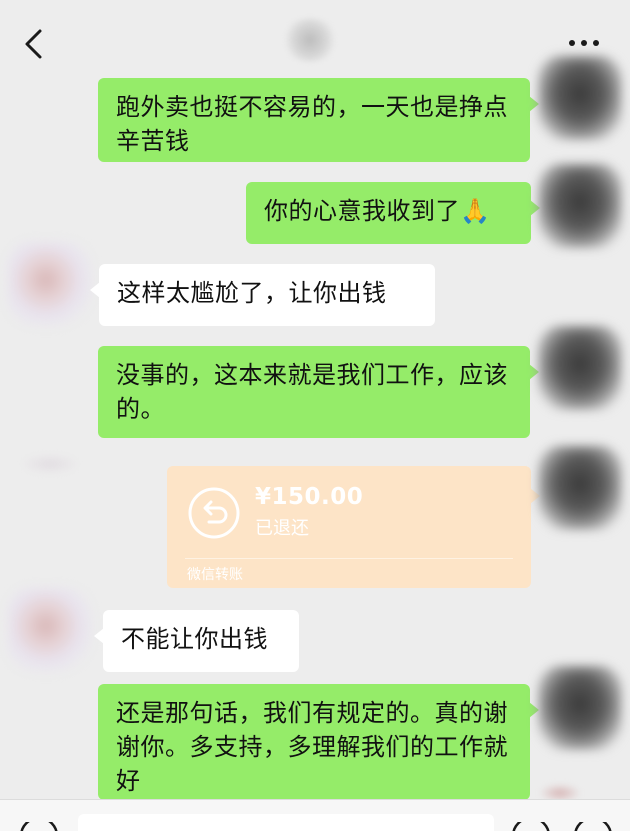 The width and height of the screenshot is (630, 831). Describe the element at coordinates (309, 497) in the screenshot. I see `transfer-amount: ¥150.00` at that location.